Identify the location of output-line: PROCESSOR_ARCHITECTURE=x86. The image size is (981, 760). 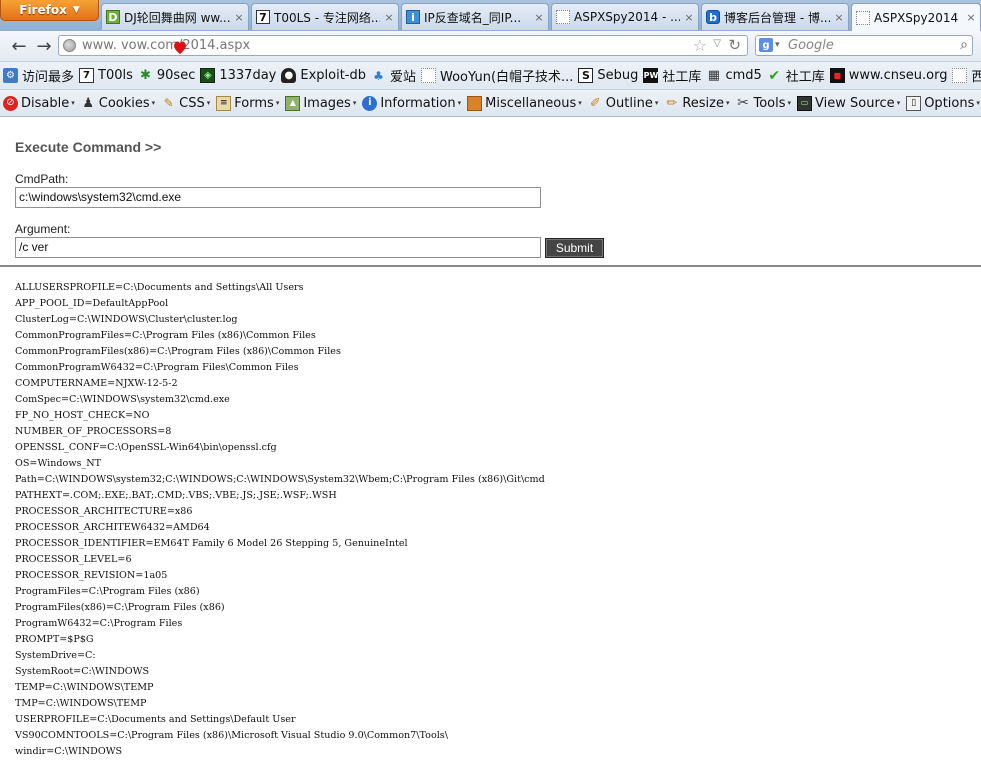
(104, 511).